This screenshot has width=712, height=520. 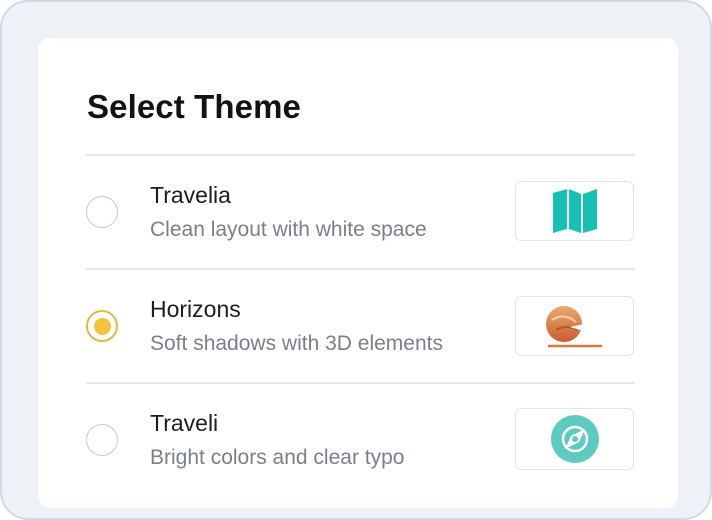 What do you see at coordinates (194, 106) in the screenshot?
I see `page-title: Select Theme` at bounding box center [194, 106].